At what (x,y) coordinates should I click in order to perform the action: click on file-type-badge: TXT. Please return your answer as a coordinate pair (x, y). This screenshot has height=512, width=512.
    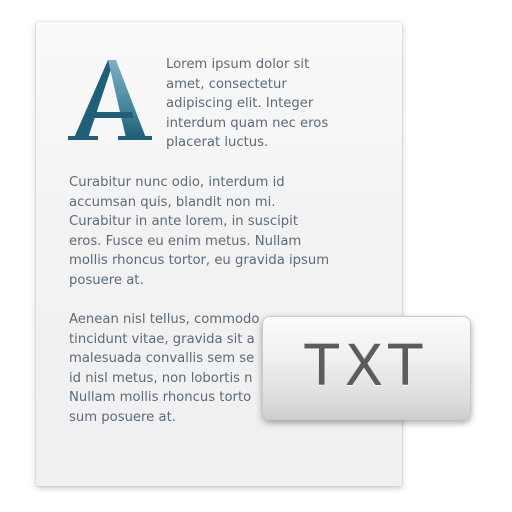
    Looking at the image, I should click on (366, 368).